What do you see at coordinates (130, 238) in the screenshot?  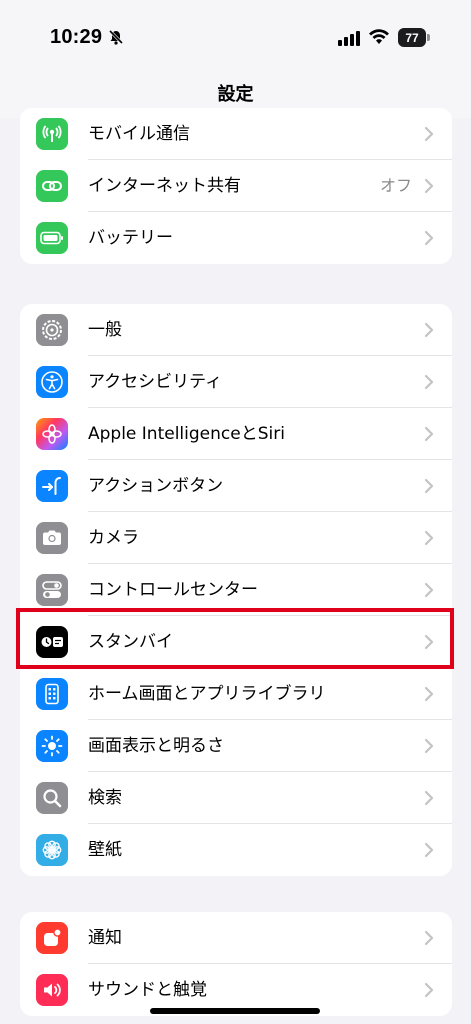 I see `settings-row-label: バッテリー` at bounding box center [130, 238].